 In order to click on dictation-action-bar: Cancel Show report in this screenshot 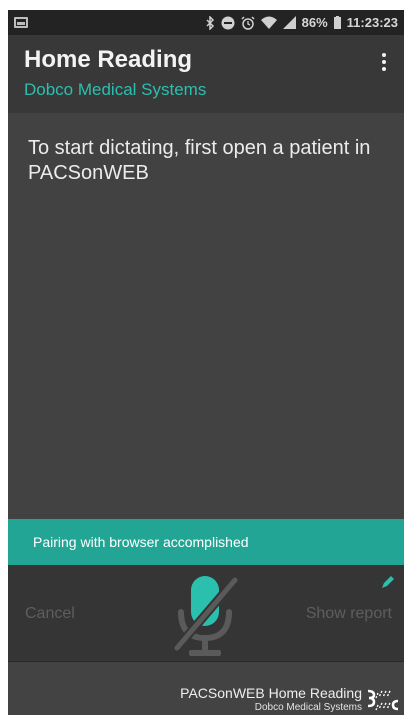, I will do `click(206, 613)`.